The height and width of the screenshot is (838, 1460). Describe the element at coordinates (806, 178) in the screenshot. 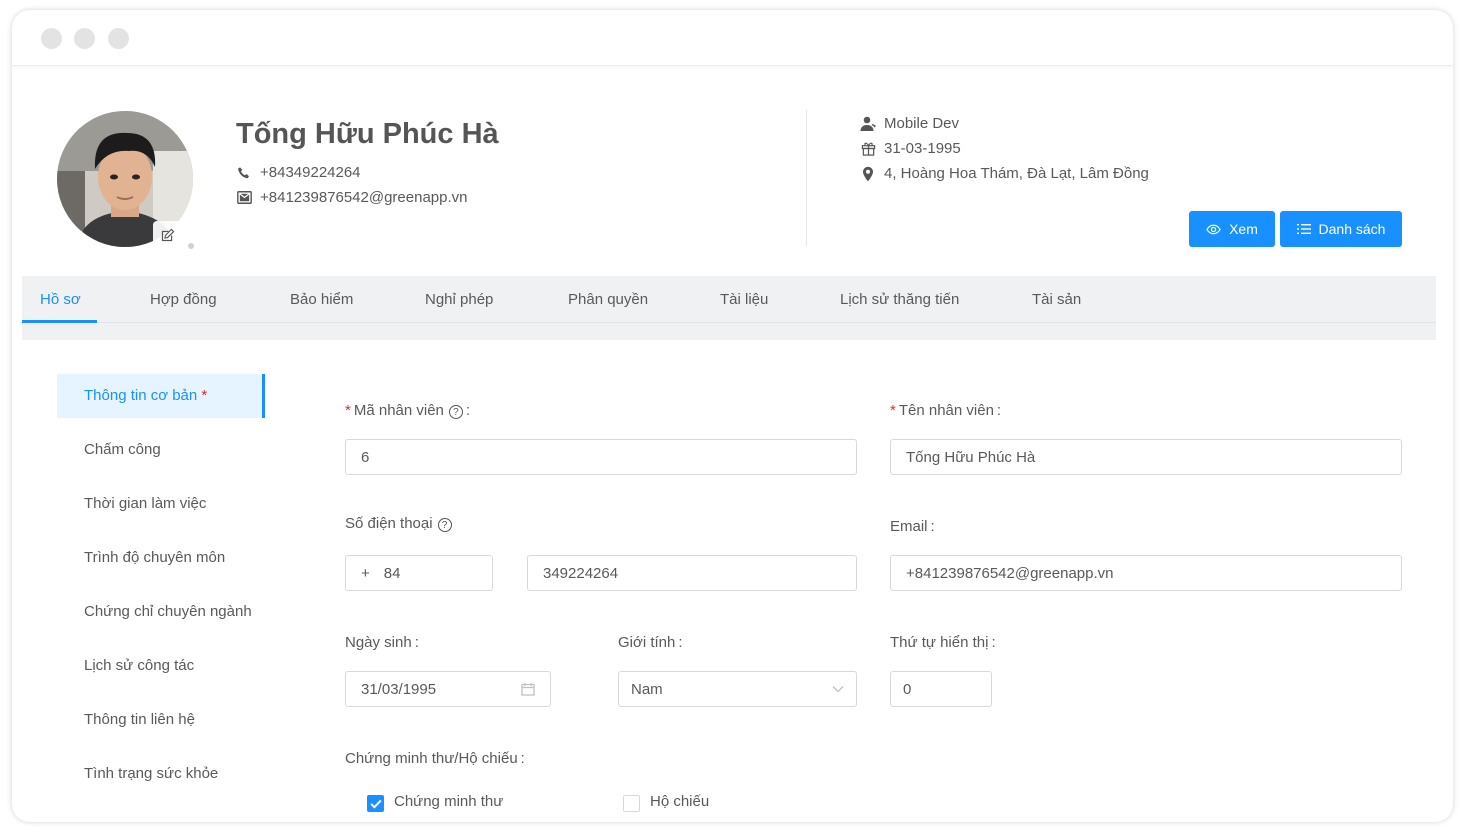

I see `header-divider` at that location.